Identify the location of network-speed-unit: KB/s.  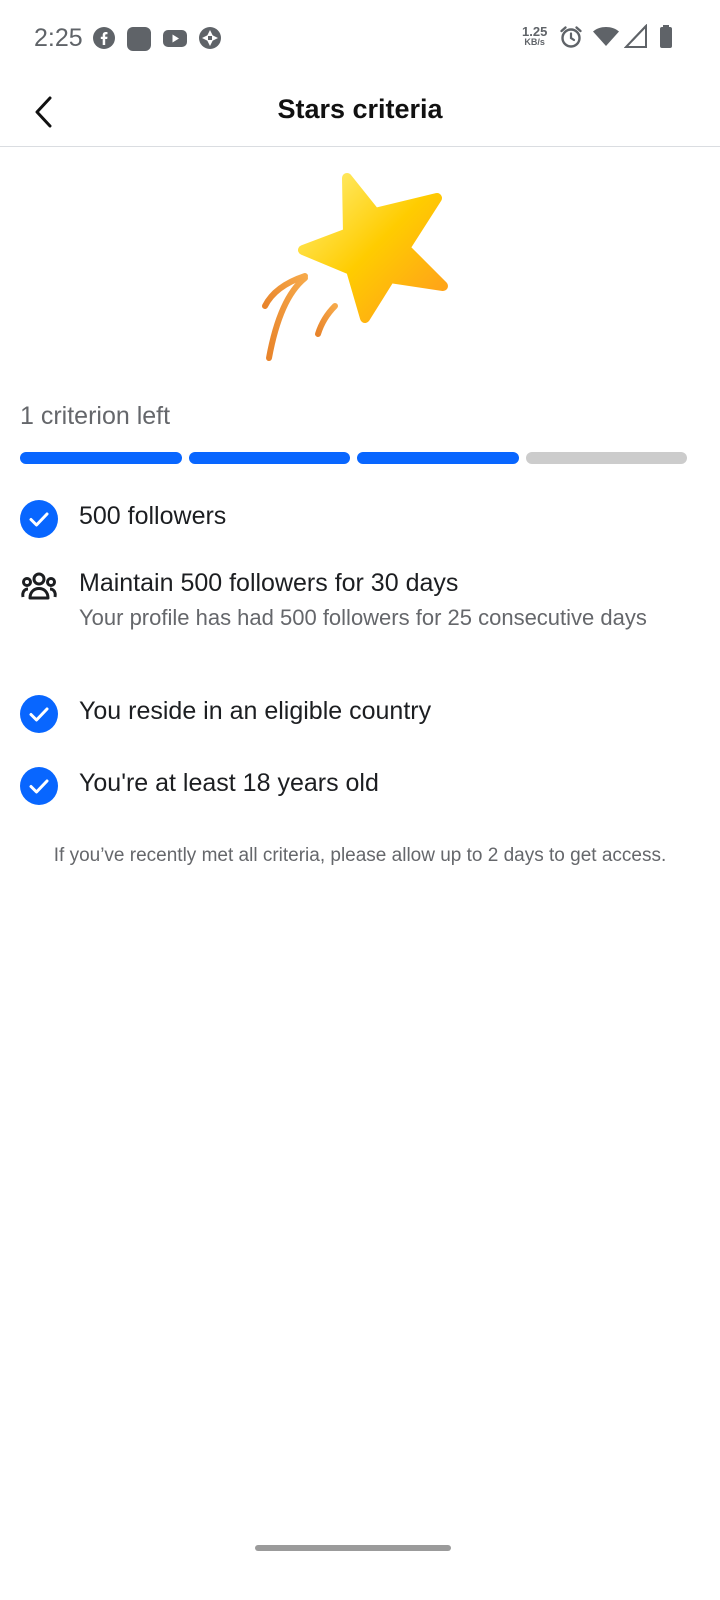
(534, 42).